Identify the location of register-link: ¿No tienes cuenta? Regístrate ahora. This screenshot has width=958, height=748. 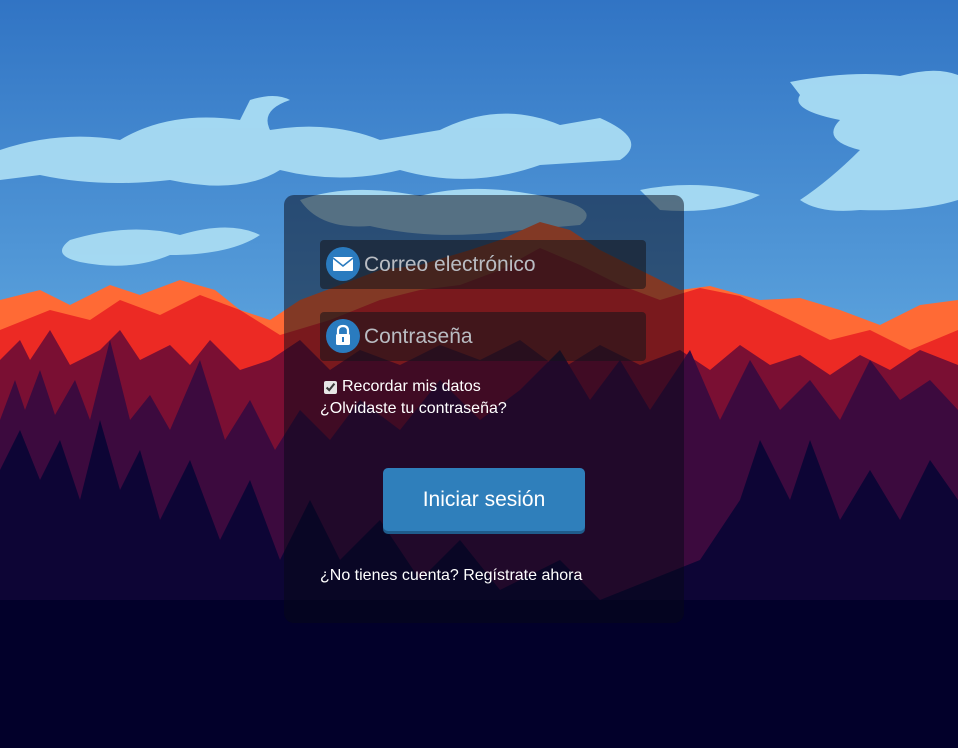
(451, 576).